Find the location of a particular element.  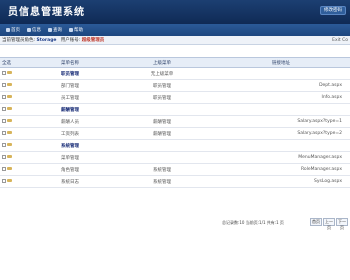

menu-name-cell: 薪酬管理 is located at coordinates (70, 109).